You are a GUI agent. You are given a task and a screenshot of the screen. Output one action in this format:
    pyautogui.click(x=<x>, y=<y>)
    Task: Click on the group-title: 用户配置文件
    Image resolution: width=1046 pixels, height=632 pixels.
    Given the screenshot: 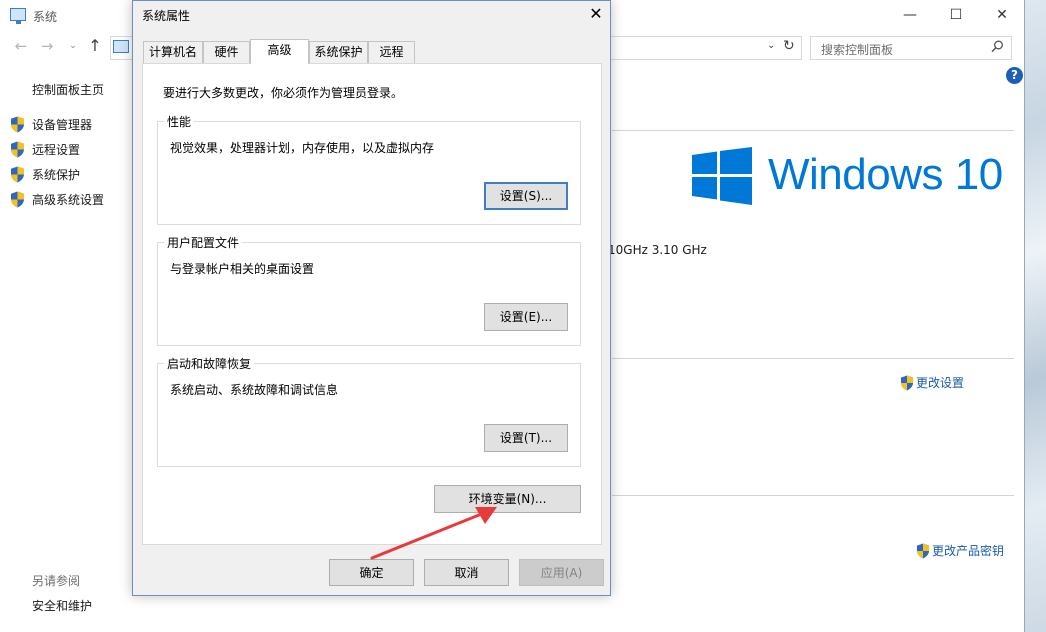 What is the action you would take?
    pyautogui.click(x=203, y=242)
    